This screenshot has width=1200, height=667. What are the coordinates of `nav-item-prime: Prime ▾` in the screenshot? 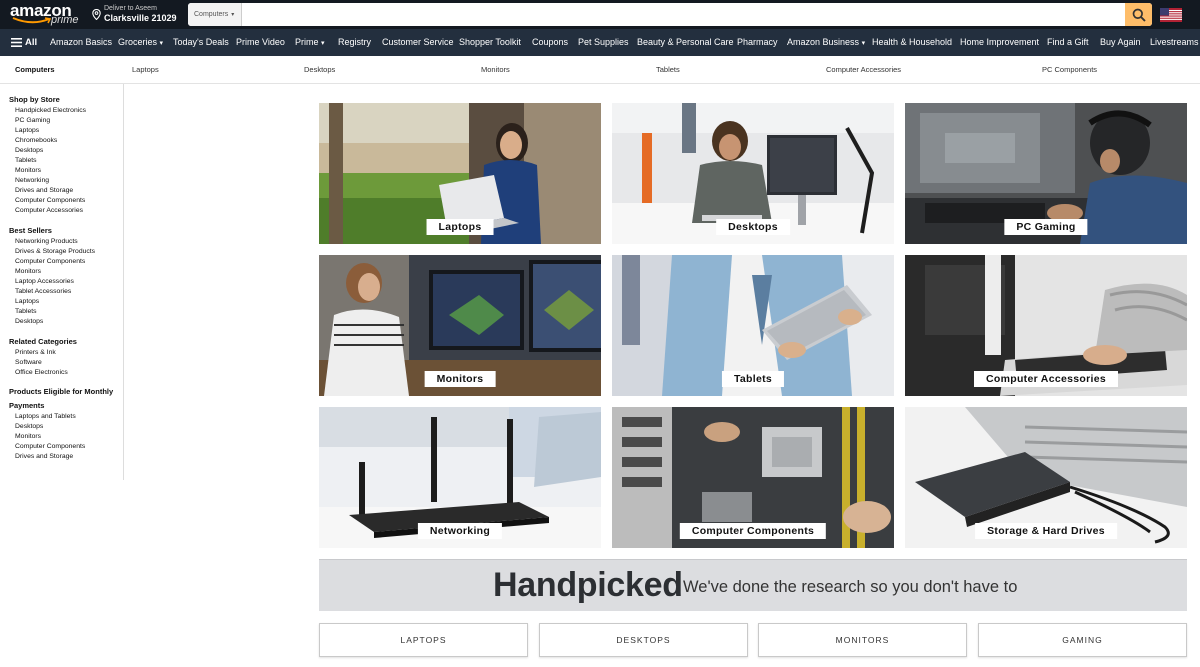 It's located at (310, 42).